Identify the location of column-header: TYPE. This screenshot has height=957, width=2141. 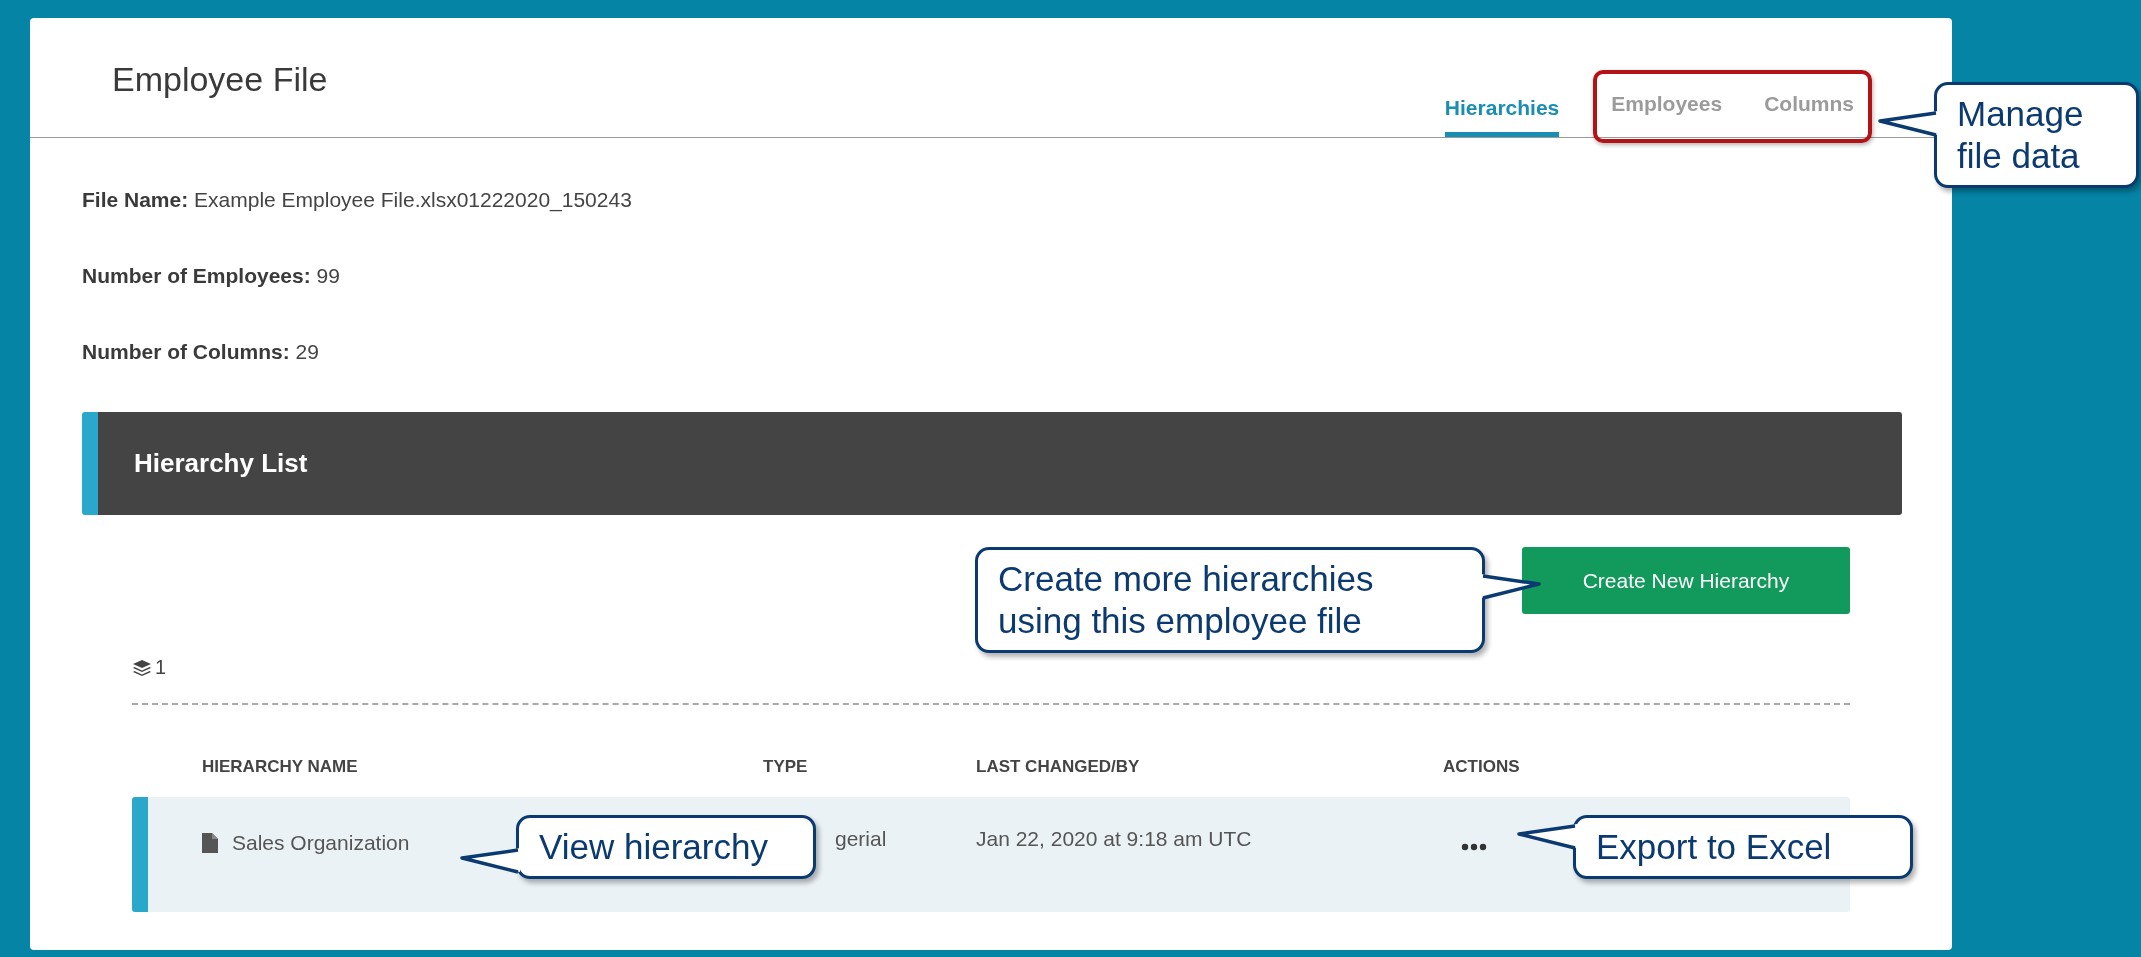
(786, 767).